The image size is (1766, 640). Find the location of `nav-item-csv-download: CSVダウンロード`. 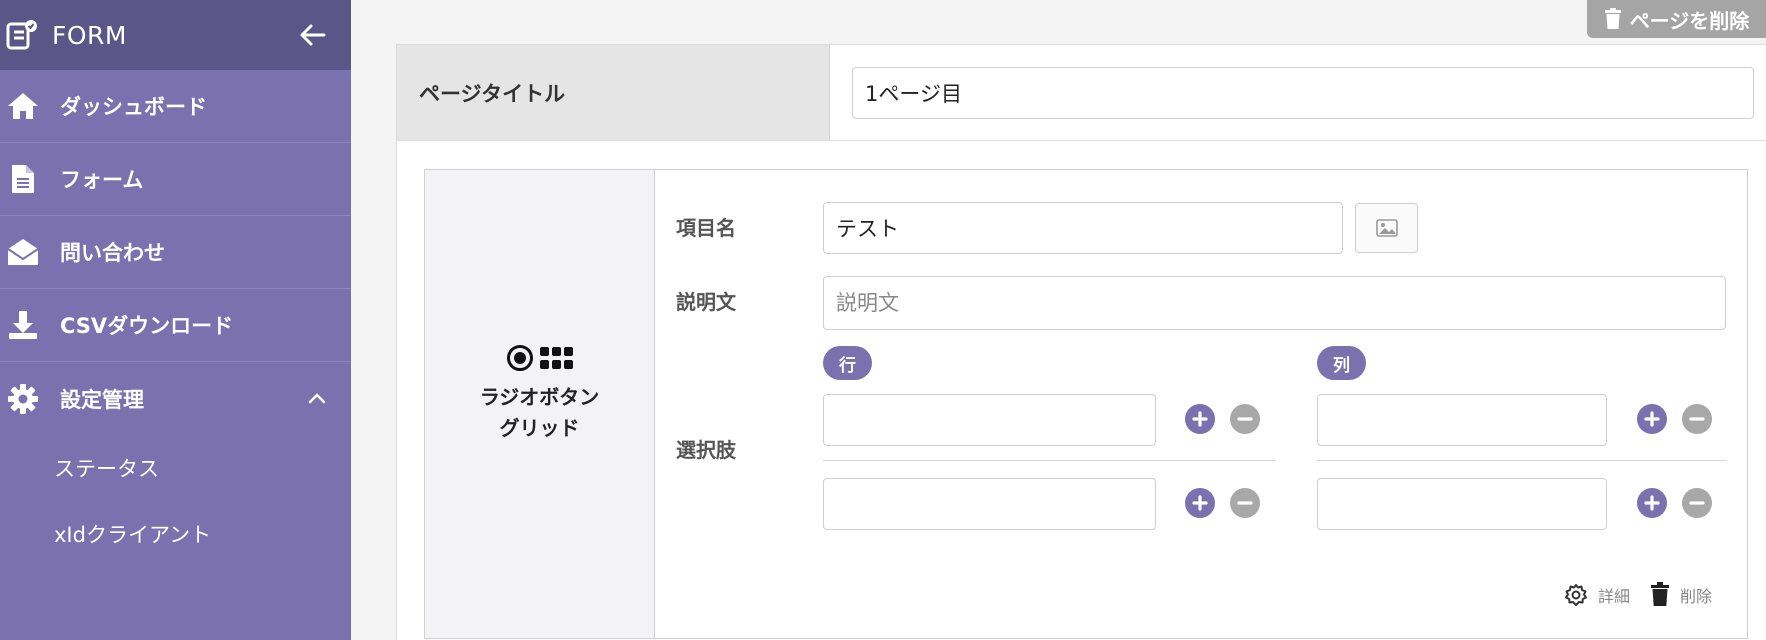

nav-item-csv-download: CSVダウンロード is located at coordinates (175, 325).